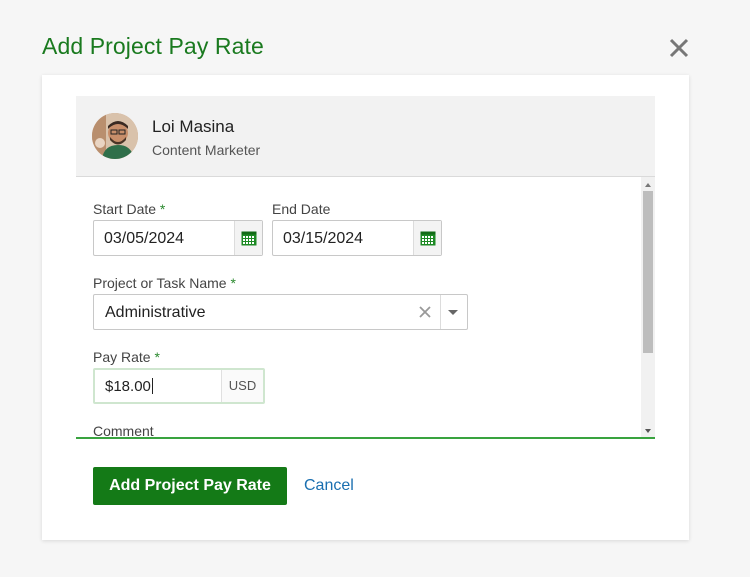  I want to click on scroll-down-arrow, so click(648, 431).